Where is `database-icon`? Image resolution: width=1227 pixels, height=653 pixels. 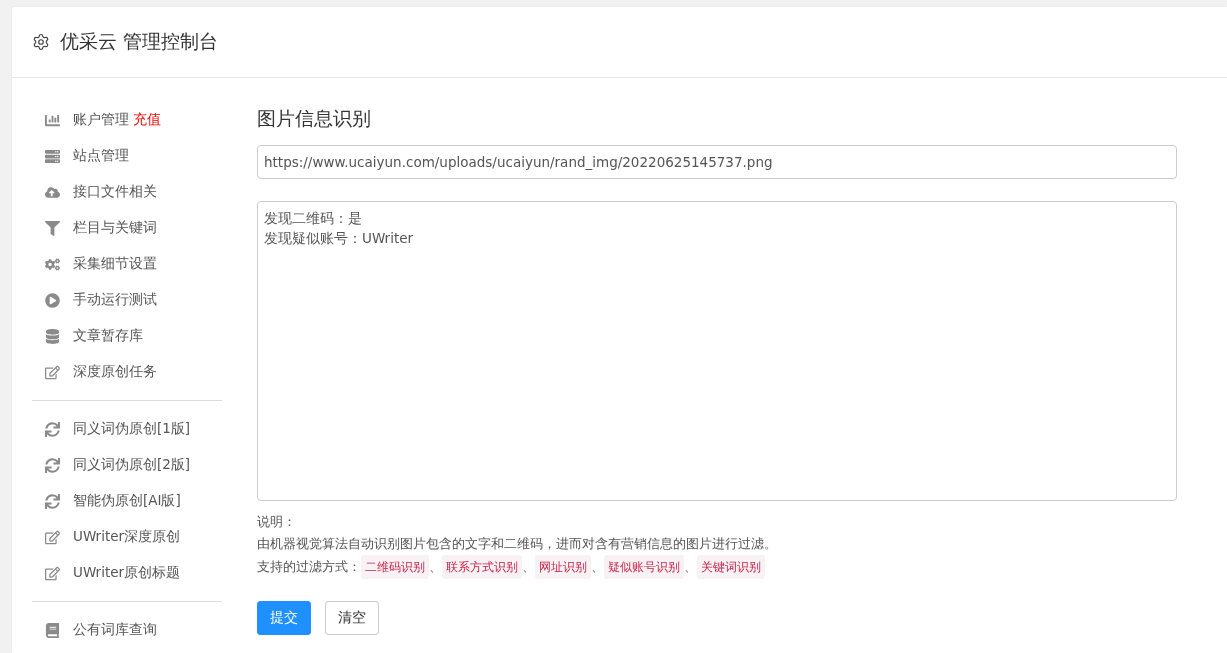
database-icon is located at coordinates (52, 336).